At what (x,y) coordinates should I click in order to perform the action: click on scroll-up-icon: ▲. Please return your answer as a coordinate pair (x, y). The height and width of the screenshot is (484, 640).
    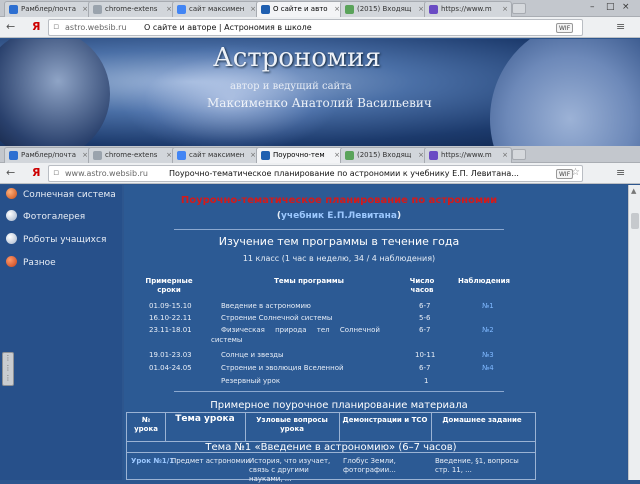
    Looking at the image, I should click on (633, 191).